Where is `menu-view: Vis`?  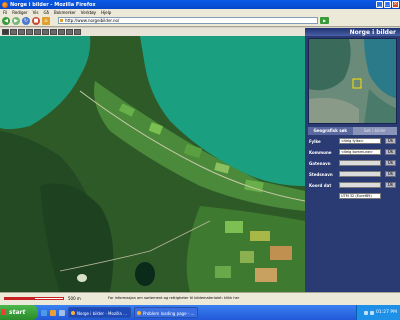
menu-view: Vis is located at coordinates (36, 12).